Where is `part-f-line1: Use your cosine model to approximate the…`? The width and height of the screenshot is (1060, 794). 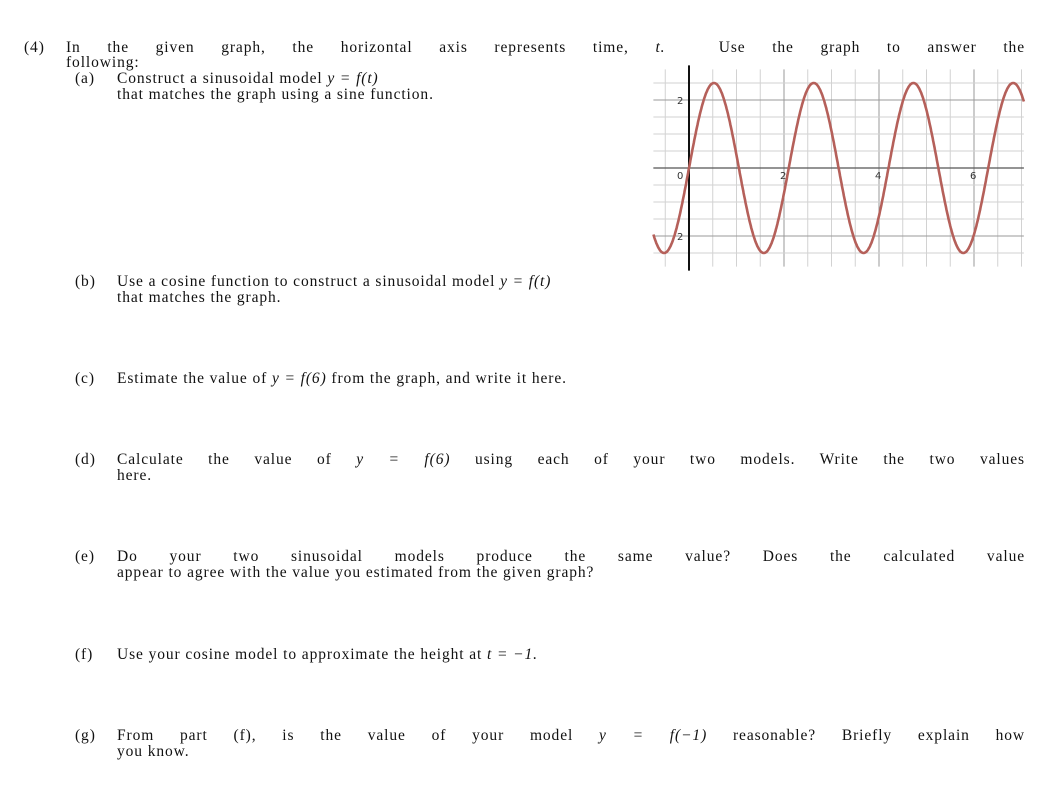 part-f-line1: Use your cosine model to approximate the… is located at coordinates (327, 655).